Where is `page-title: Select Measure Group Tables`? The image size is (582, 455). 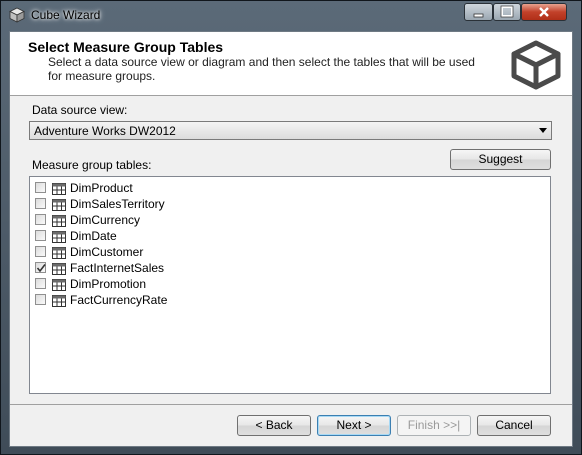
page-title: Select Measure Group Tables is located at coordinates (126, 47).